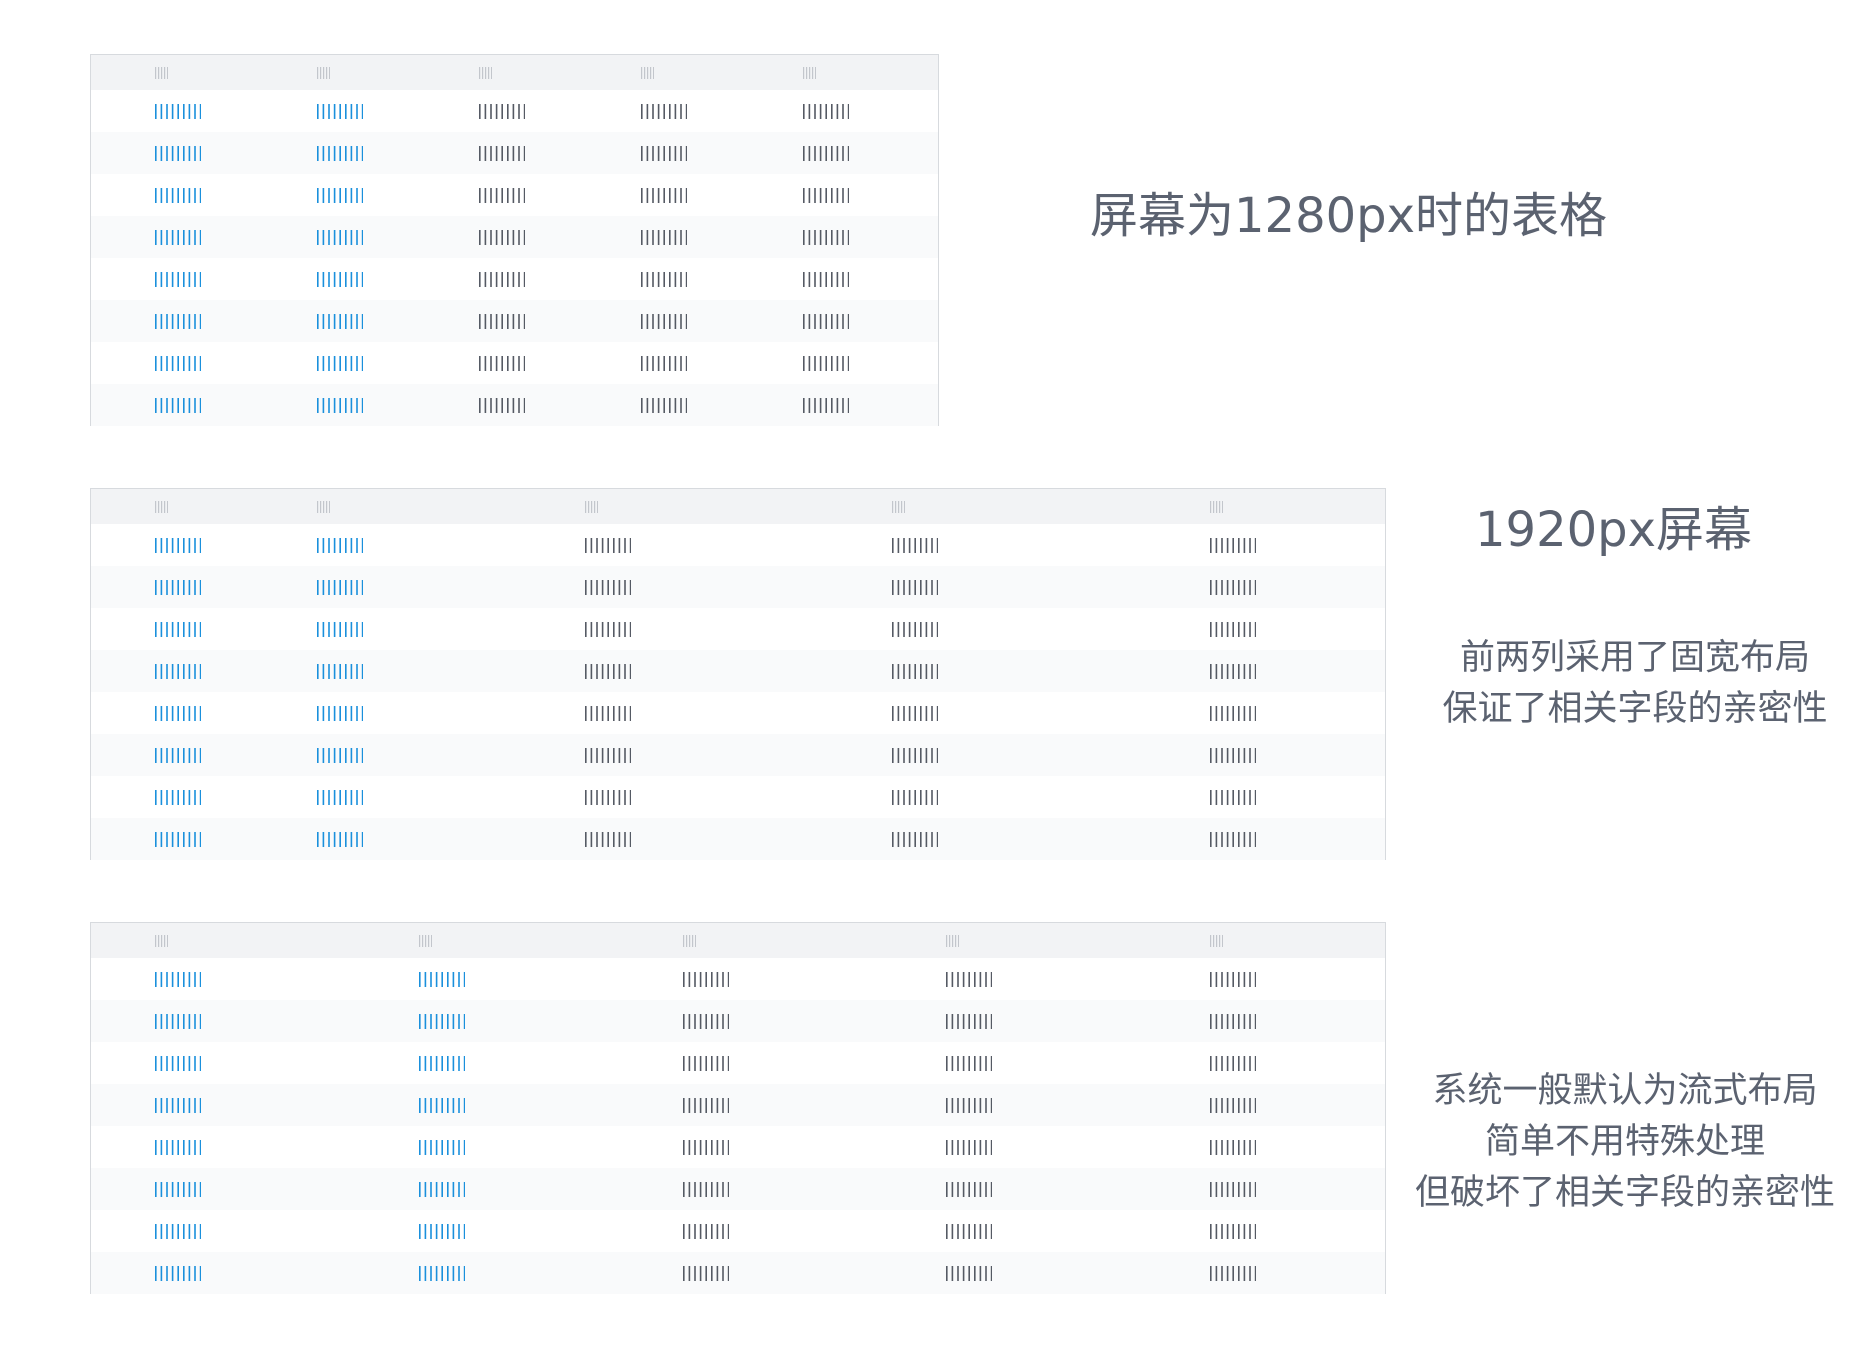 The image size is (1856, 1358). I want to click on note-fluid-line-2: 简单不用特殊处理, so click(1624, 1142).